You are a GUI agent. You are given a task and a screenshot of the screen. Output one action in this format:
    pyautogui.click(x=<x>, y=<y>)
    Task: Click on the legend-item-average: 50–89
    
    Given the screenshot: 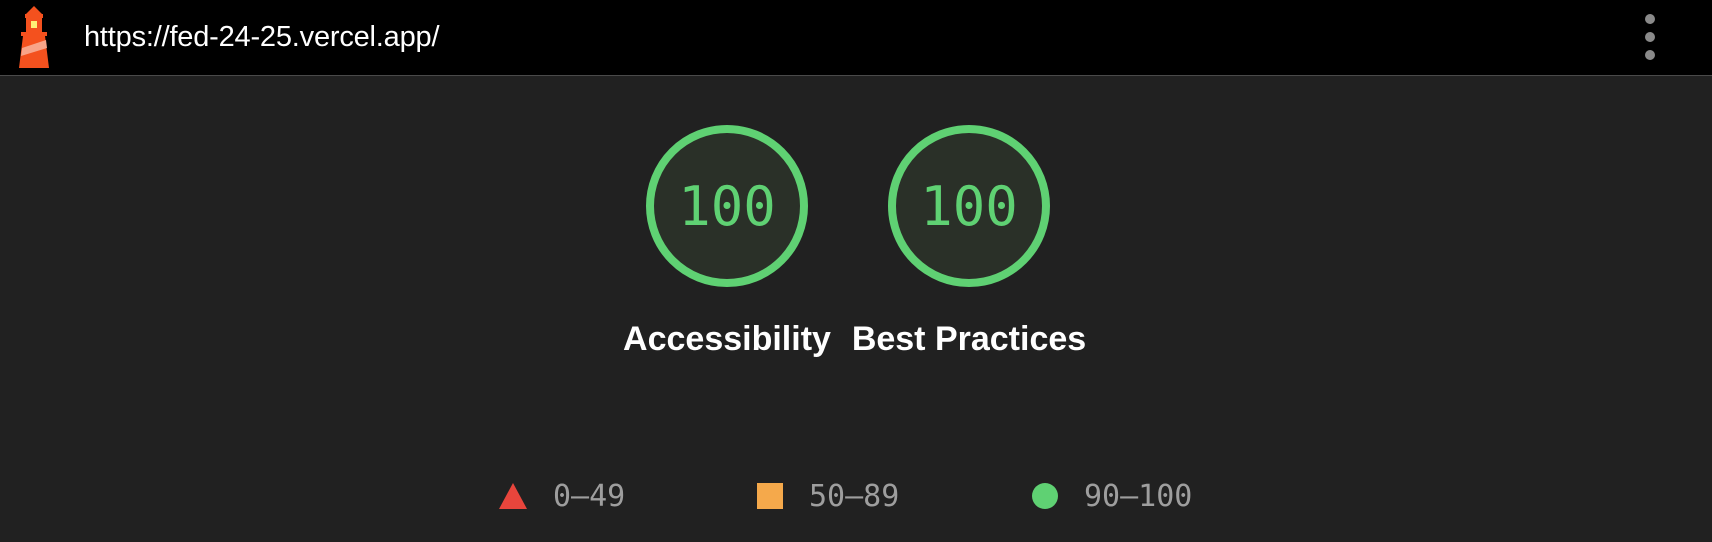 What is the action you would take?
    pyautogui.click(x=828, y=496)
    